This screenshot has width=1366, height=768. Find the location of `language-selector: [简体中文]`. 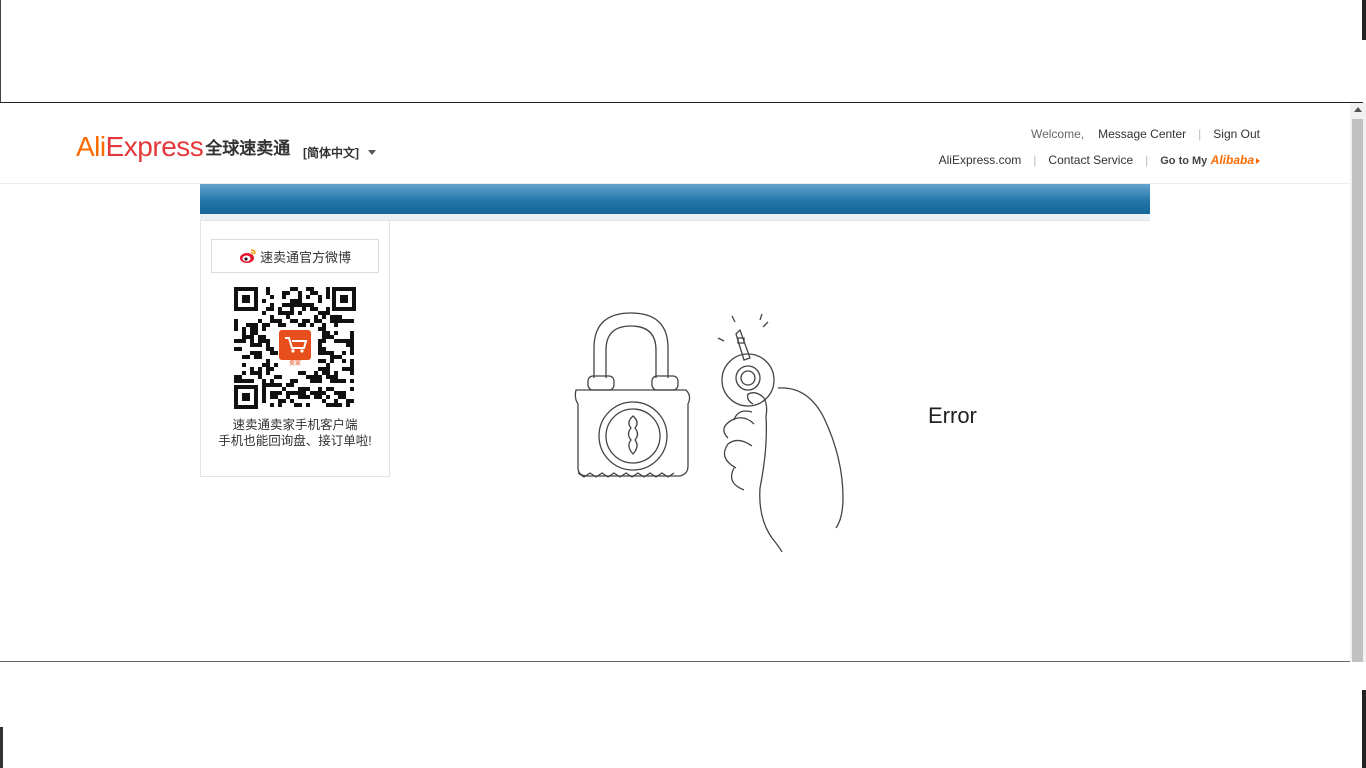

language-selector: [简体中文] is located at coordinates (339, 152).